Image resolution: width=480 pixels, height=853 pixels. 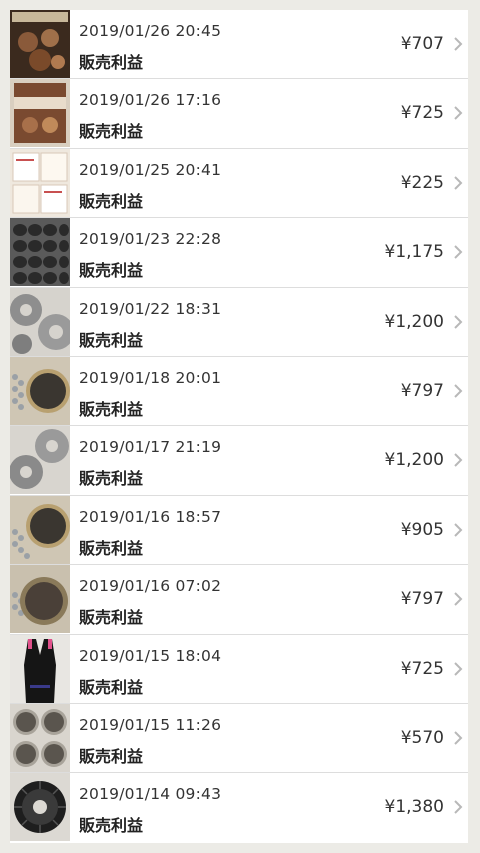 What do you see at coordinates (150, 308) in the screenshot?
I see `transaction-date: 2019/01/22 18:31` at bounding box center [150, 308].